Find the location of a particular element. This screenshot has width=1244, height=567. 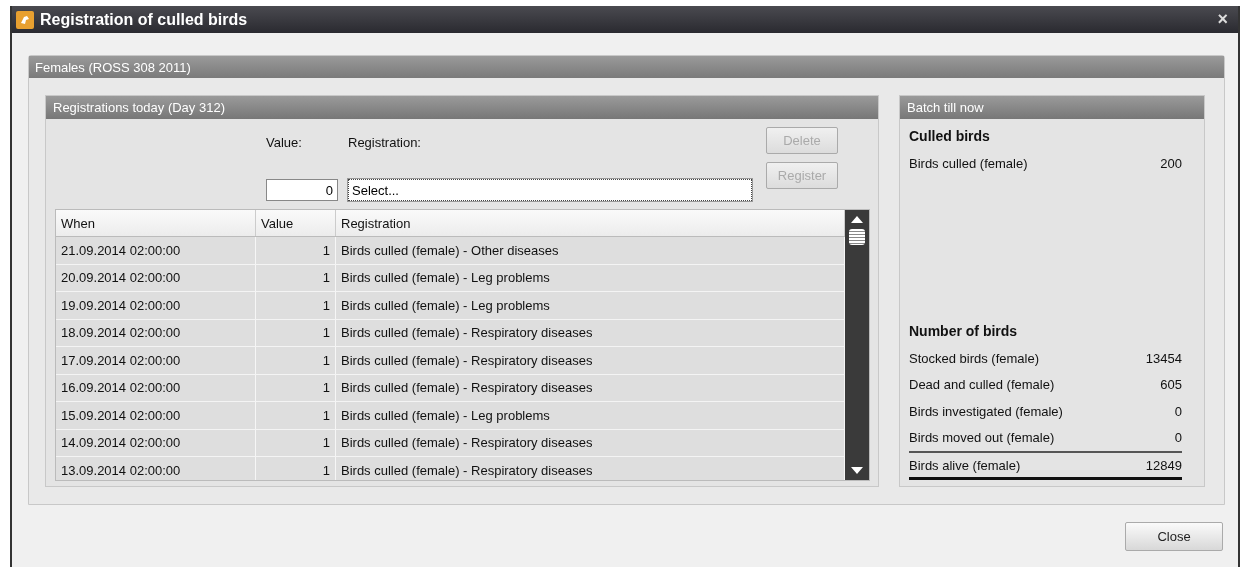

stat-label: Stocked birds (female) is located at coordinates (974, 358).